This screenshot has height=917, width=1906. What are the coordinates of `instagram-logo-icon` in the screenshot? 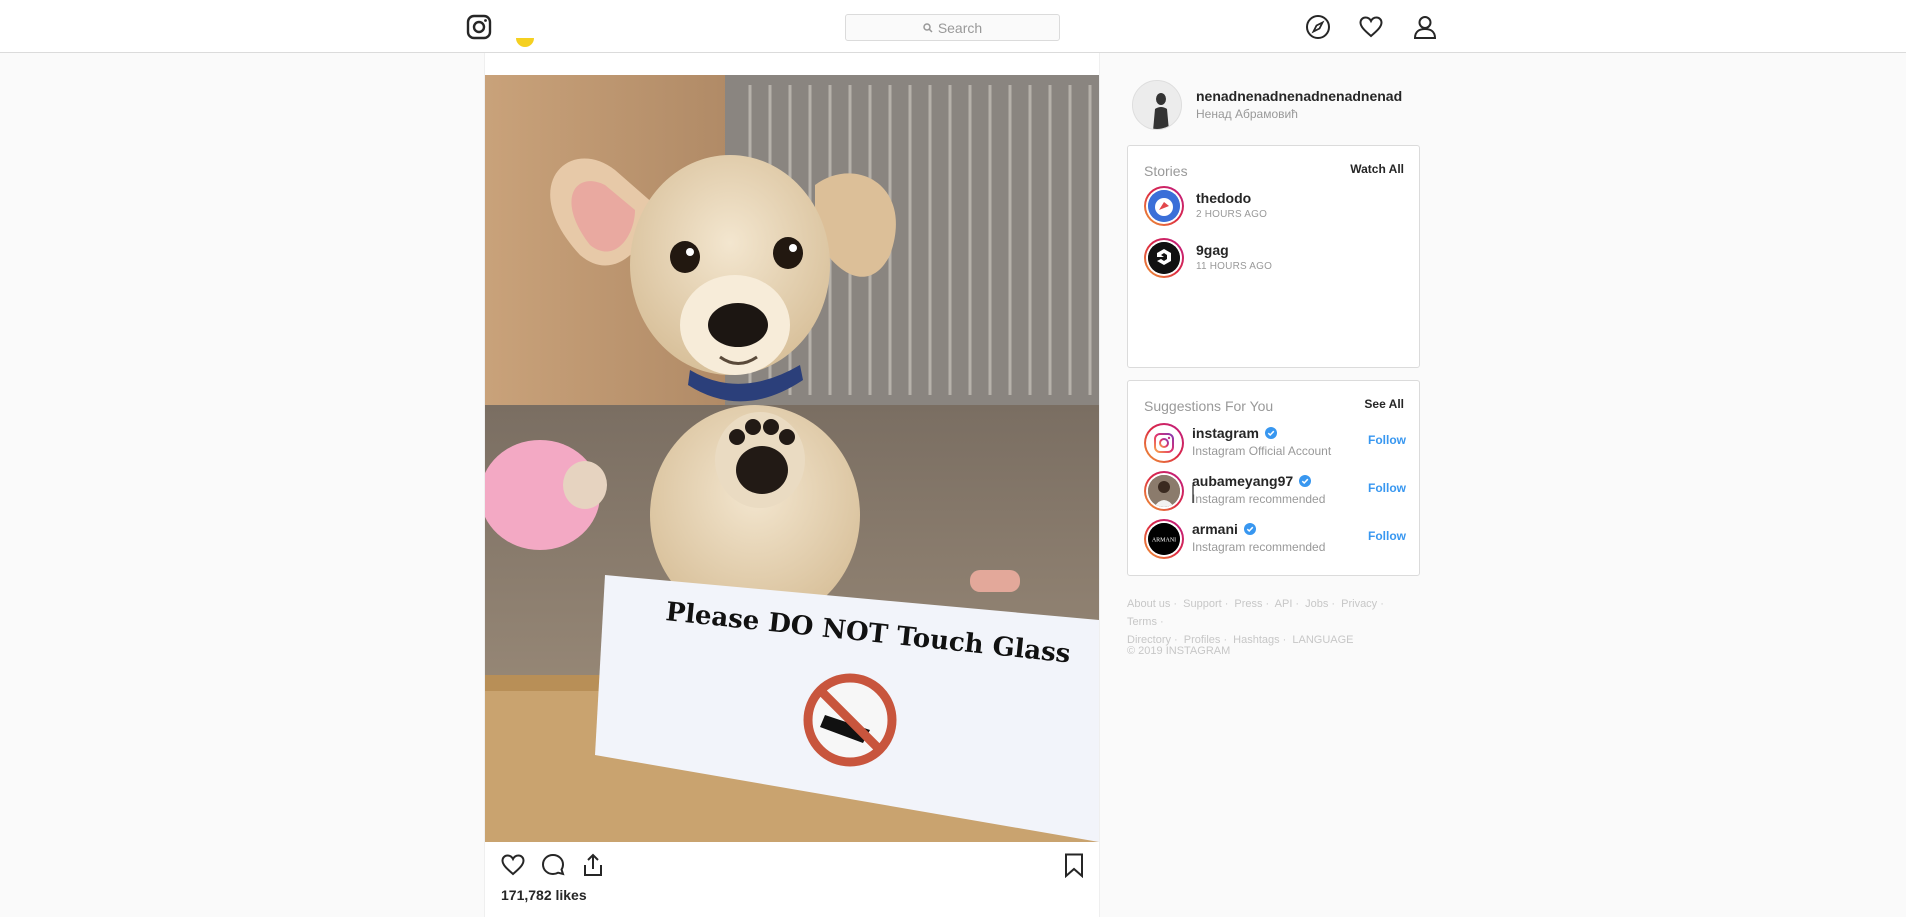 It's located at (479, 27).